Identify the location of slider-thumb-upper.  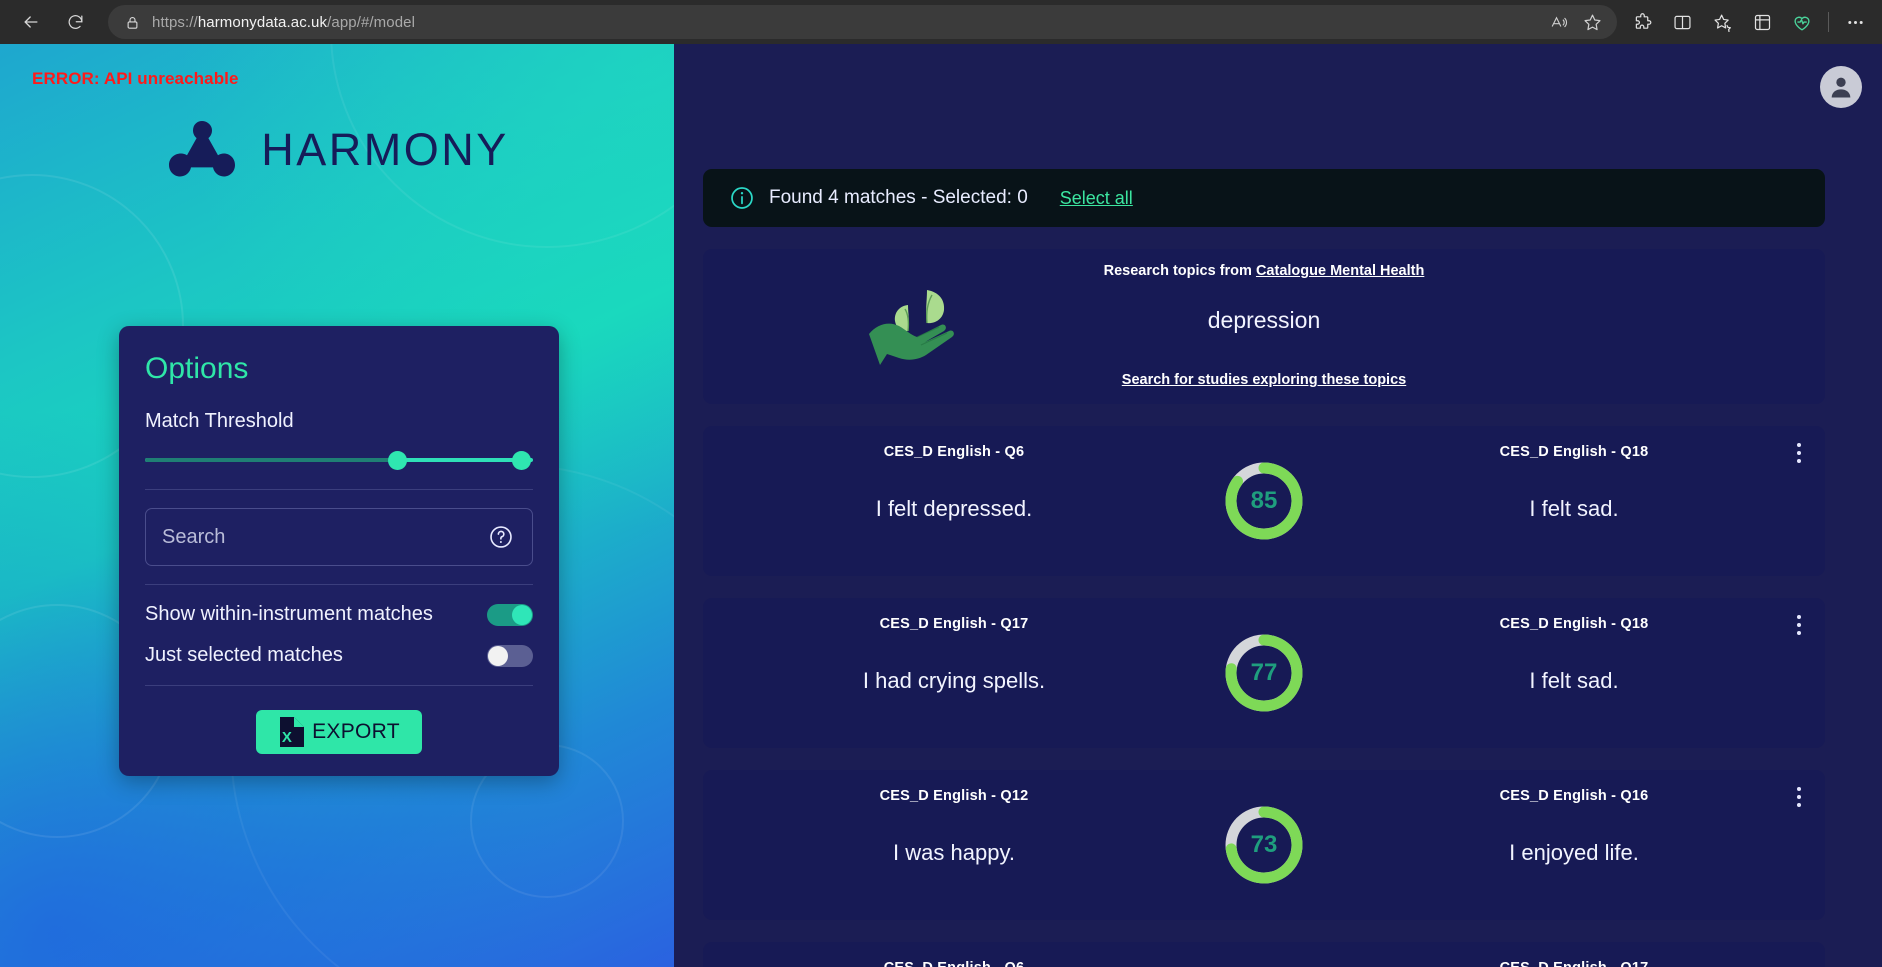
(522, 460).